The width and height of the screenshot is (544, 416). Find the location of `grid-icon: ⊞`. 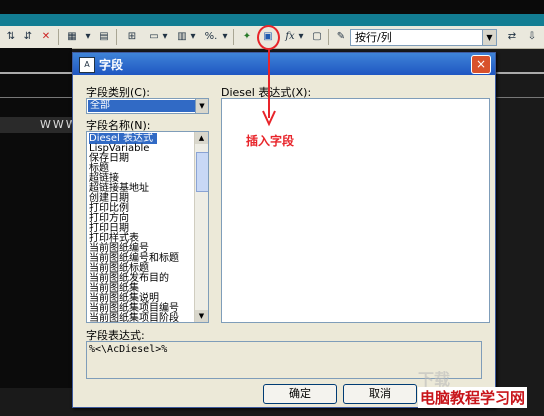

grid-icon: ⊞ is located at coordinates (132, 37).